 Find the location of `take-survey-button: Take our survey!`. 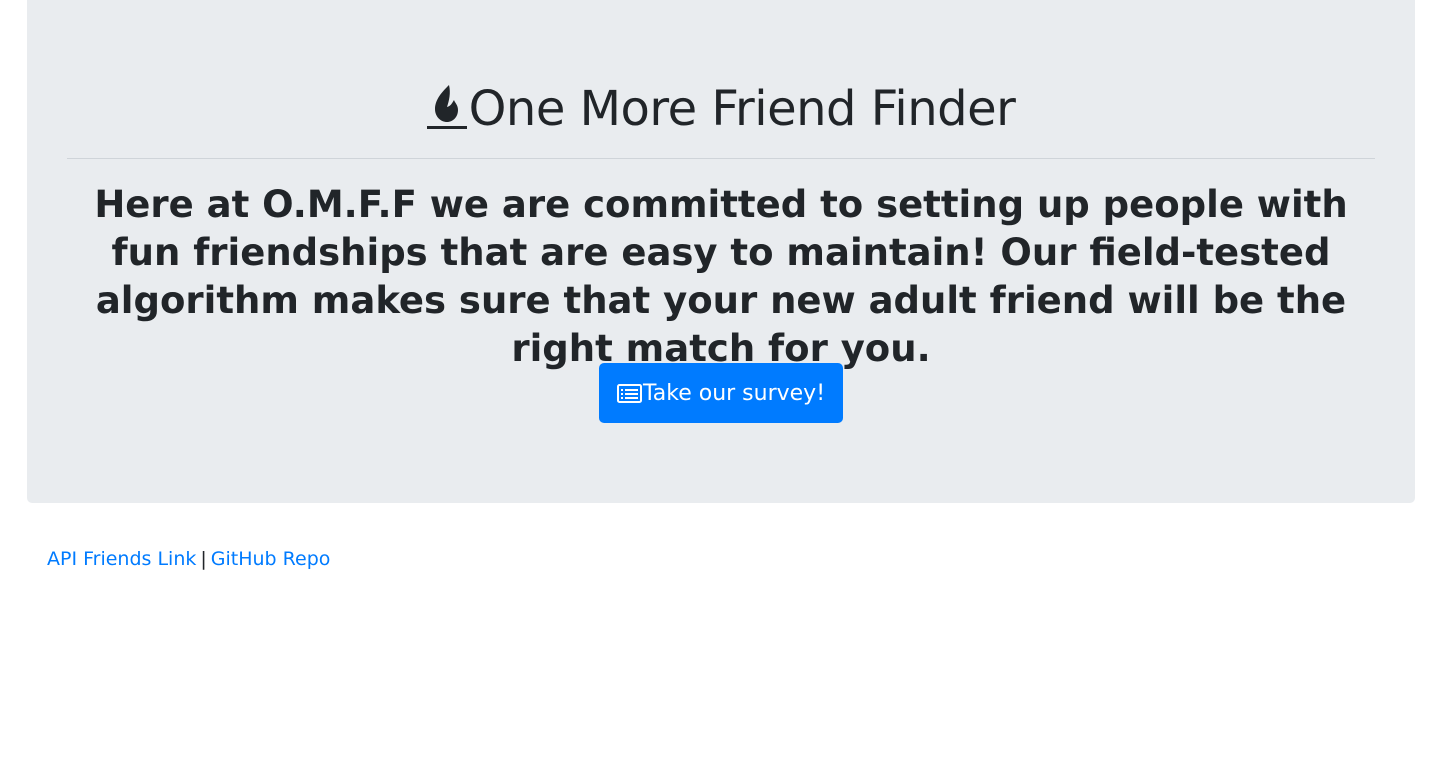

take-survey-button: Take our survey! is located at coordinates (721, 393).